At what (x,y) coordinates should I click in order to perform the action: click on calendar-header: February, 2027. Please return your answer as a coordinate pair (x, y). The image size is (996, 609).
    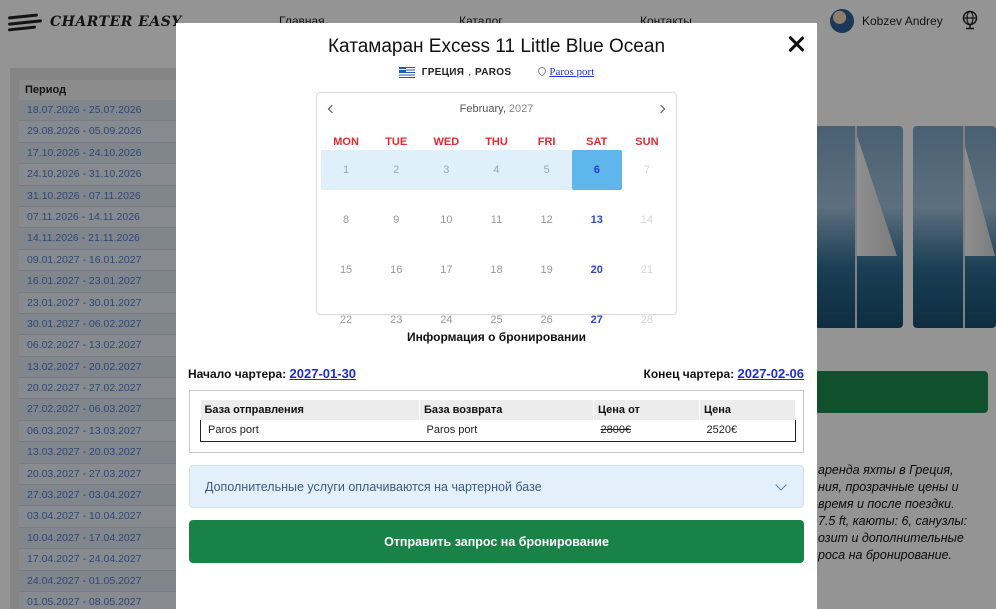
    Looking at the image, I should click on (496, 109).